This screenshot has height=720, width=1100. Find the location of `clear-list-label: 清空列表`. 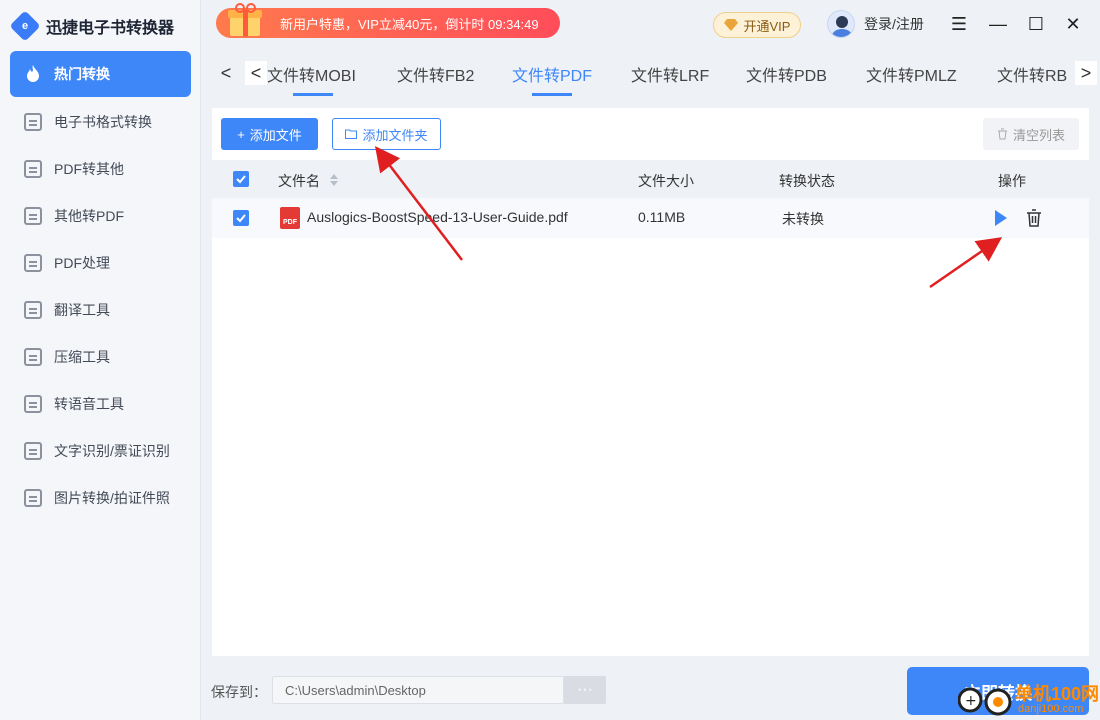

clear-list-label: 清空列表 is located at coordinates (1038, 135).